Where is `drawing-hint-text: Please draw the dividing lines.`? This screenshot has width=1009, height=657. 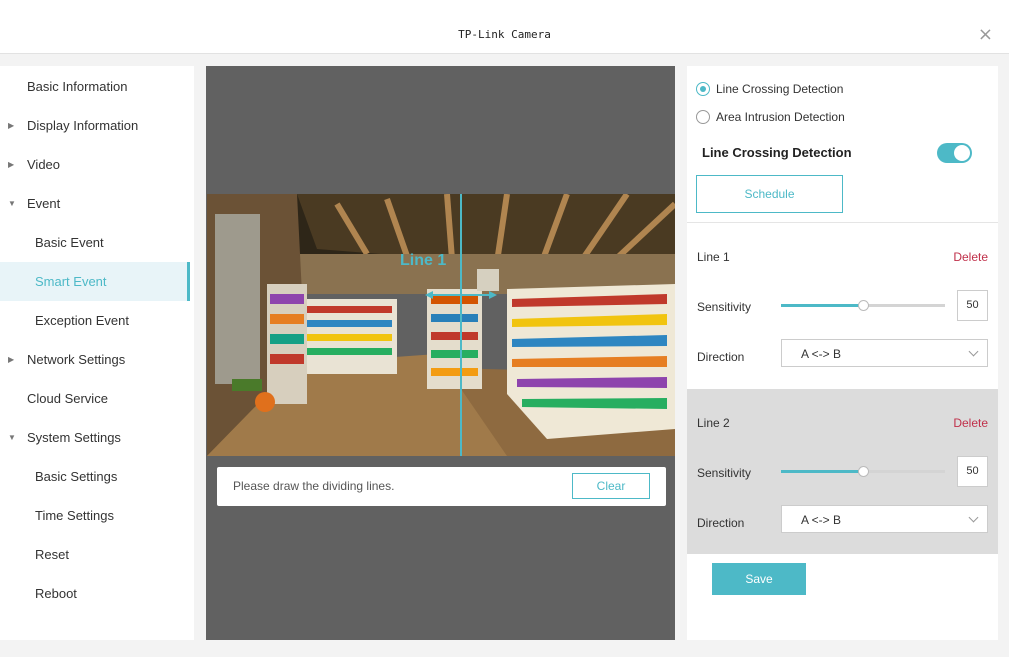 drawing-hint-text: Please draw the dividing lines. is located at coordinates (314, 486).